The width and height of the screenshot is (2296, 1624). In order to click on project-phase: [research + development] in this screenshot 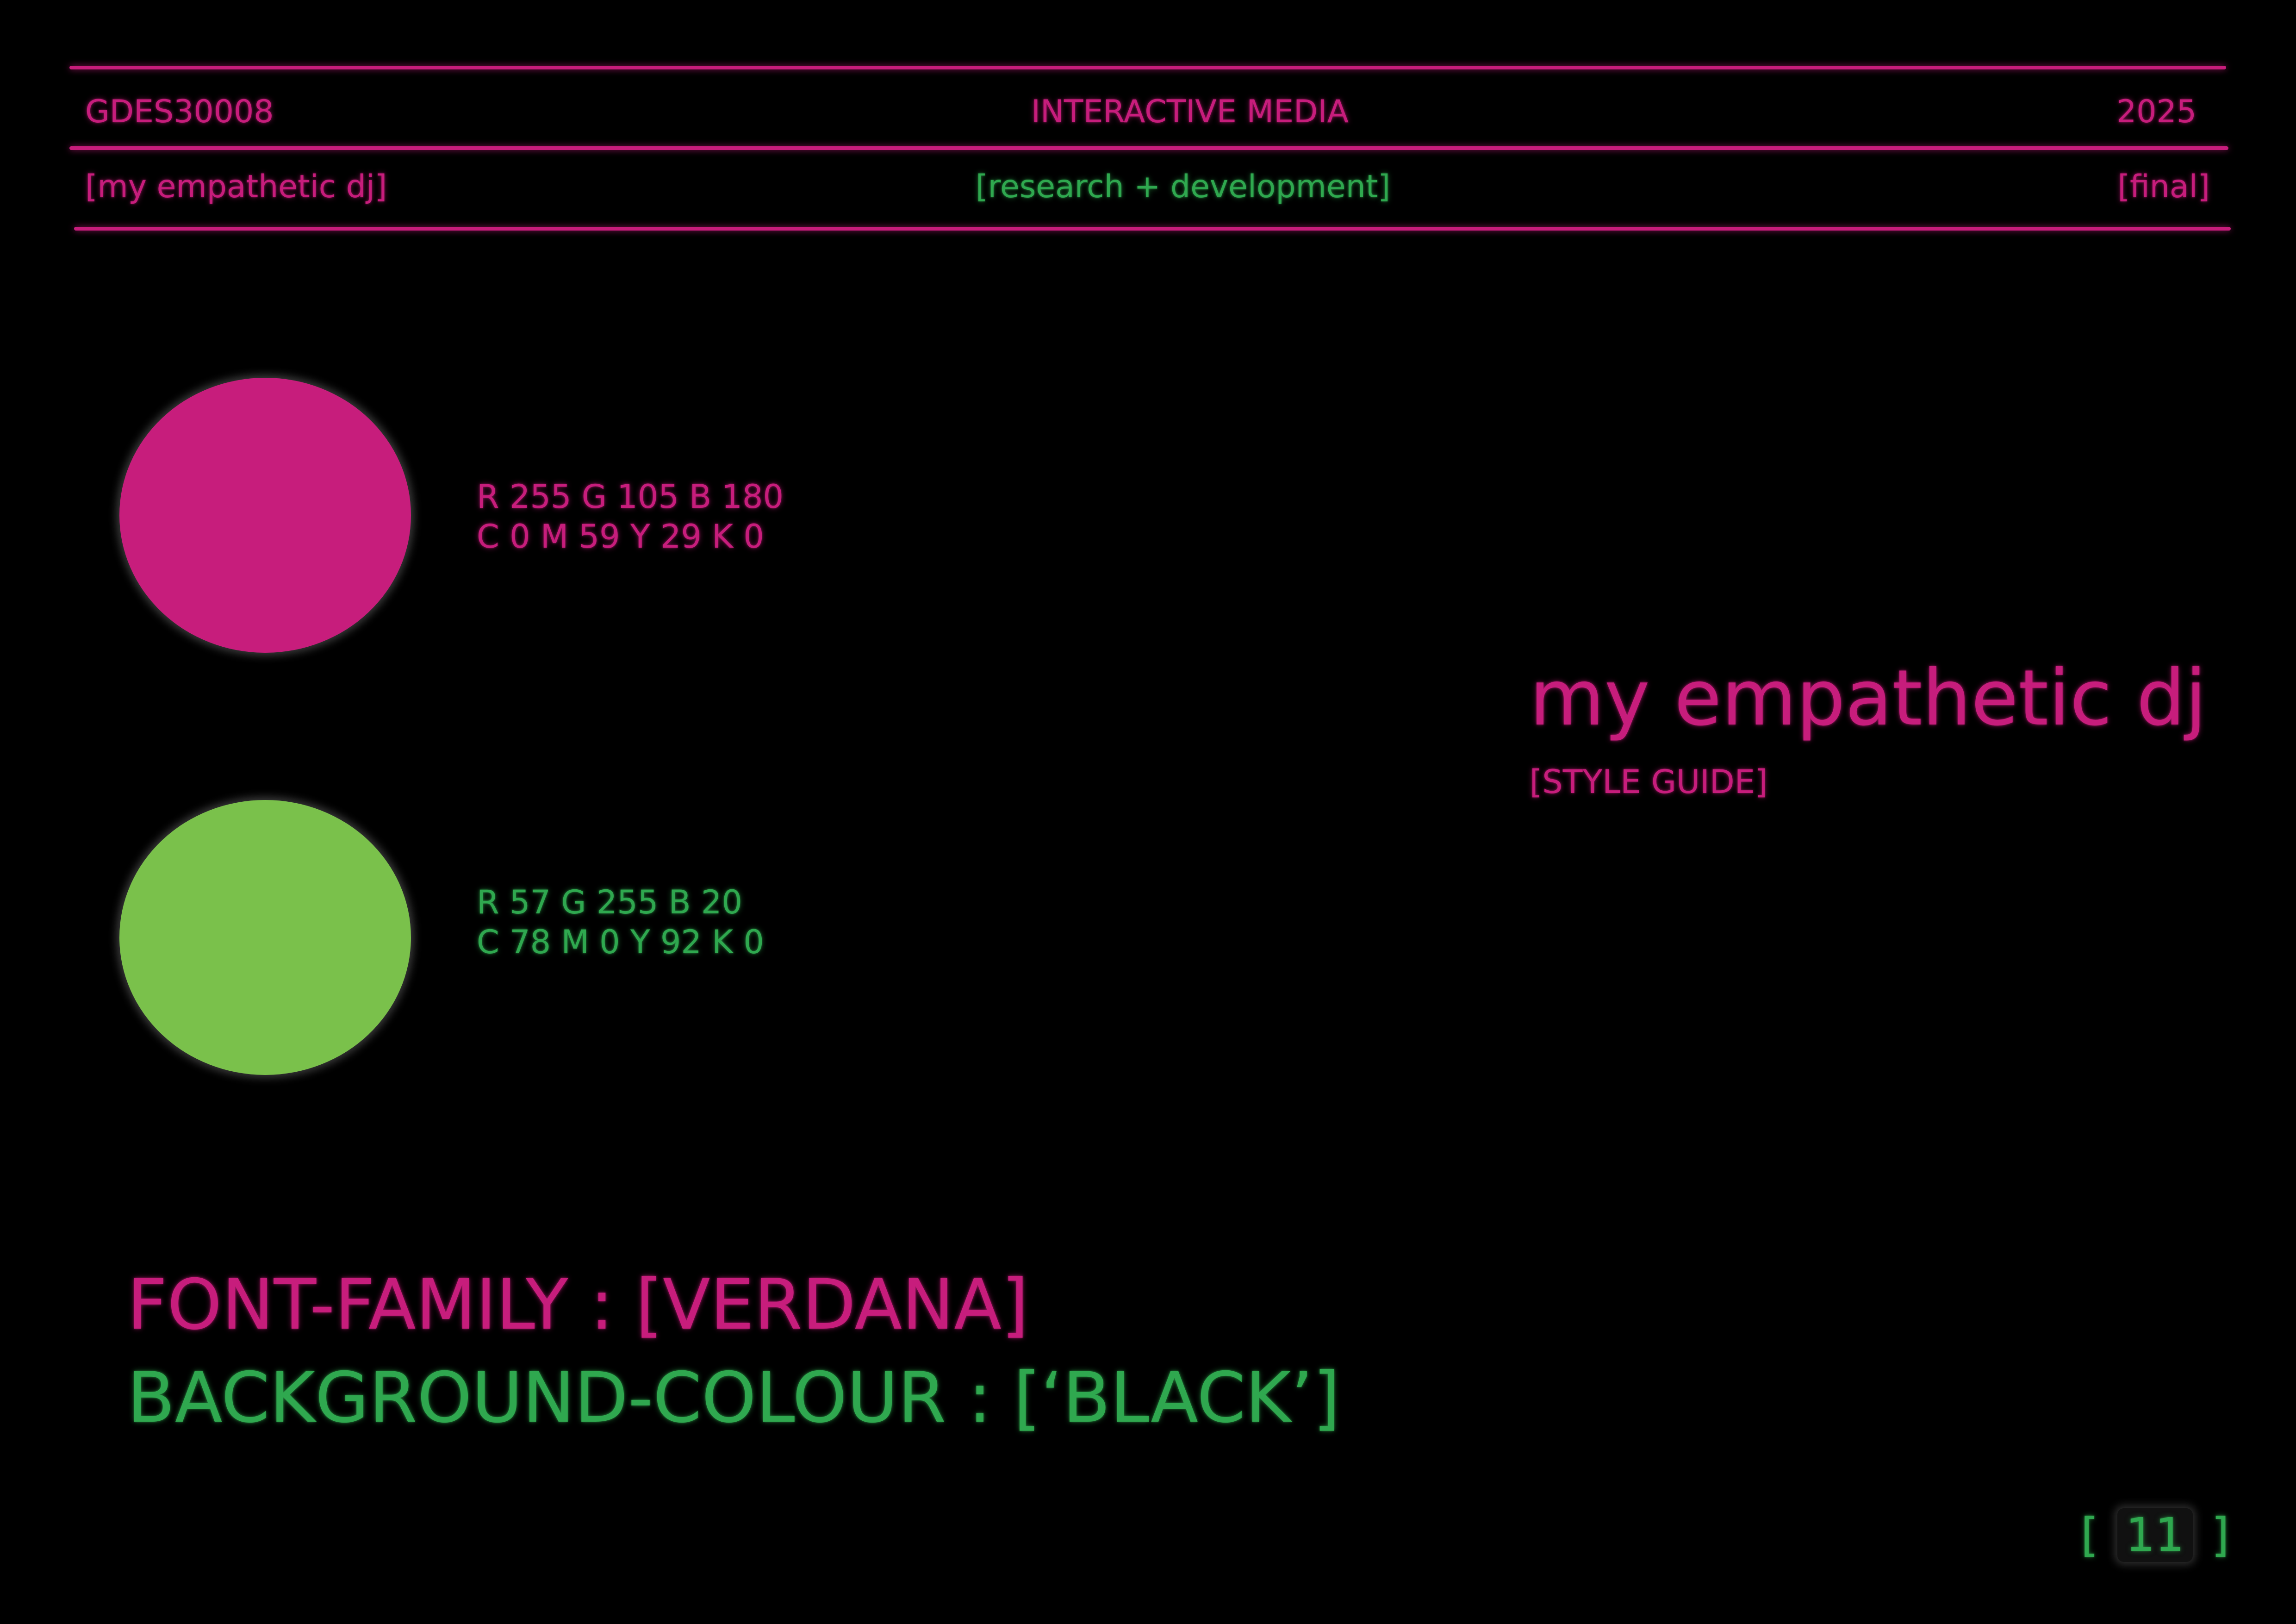, I will do `click(1183, 187)`.